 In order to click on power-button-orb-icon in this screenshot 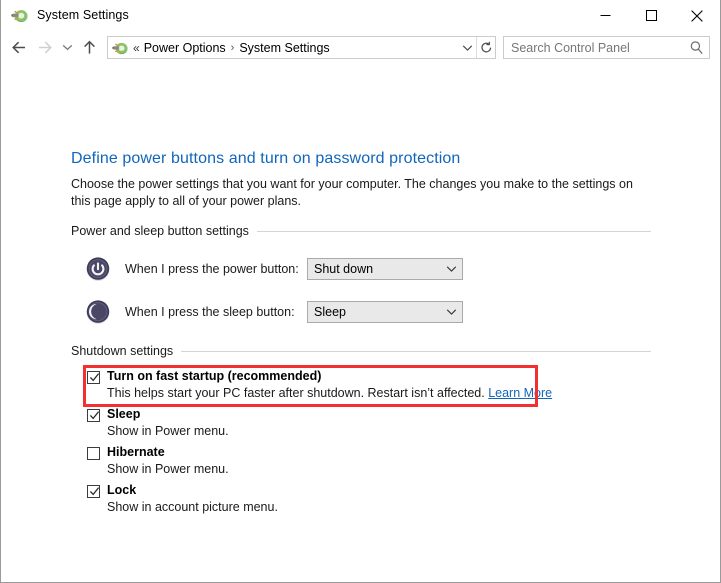, I will do `click(98, 269)`.